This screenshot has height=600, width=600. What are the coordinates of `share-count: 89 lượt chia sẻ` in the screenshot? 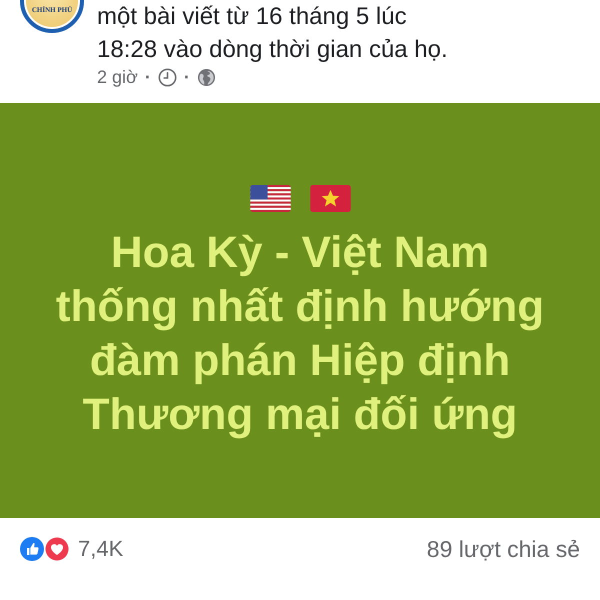 It's located at (503, 549).